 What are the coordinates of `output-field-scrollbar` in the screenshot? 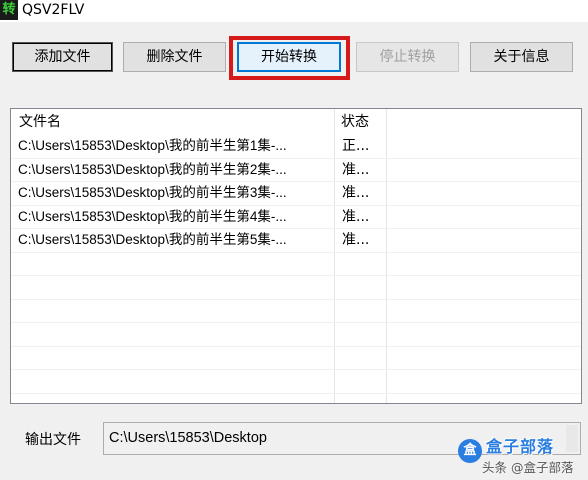 It's located at (572, 438).